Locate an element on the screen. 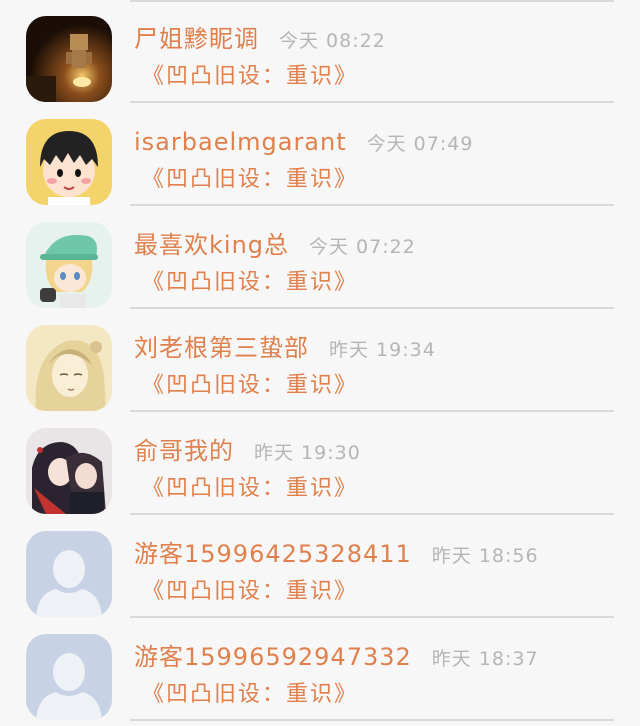 The height and width of the screenshot is (726, 640). contact-name: 俞哥我的 is located at coordinates (184, 451).